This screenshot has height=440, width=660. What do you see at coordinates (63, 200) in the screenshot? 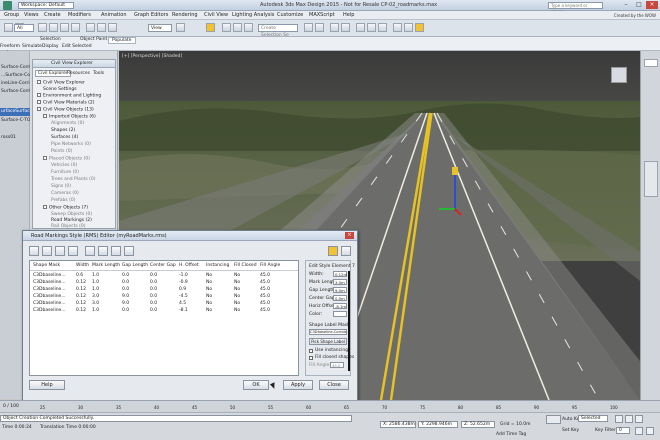
I see `tree-item: Prefabs (0)` at bounding box center [63, 200].